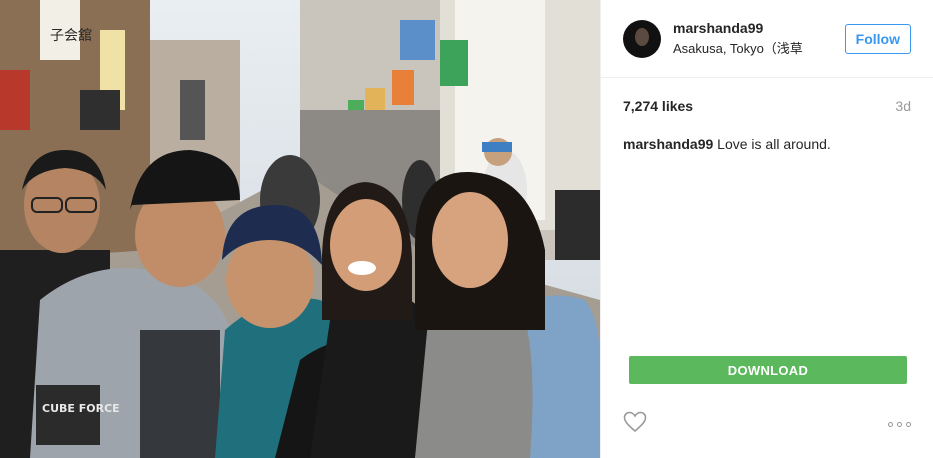  I want to click on heart-icon-graphic, so click(635, 421).